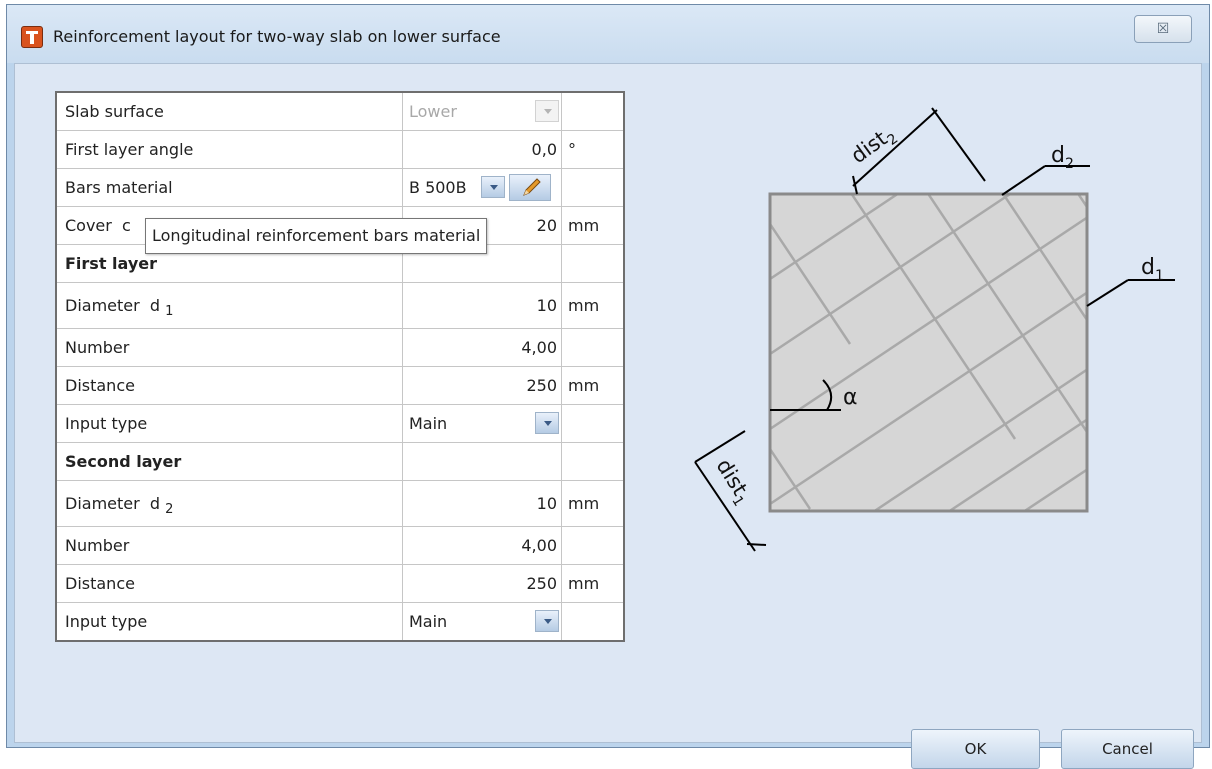 The width and height of the screenshot is (1212, 769). I want to click on app-icon, so click(32, 37).